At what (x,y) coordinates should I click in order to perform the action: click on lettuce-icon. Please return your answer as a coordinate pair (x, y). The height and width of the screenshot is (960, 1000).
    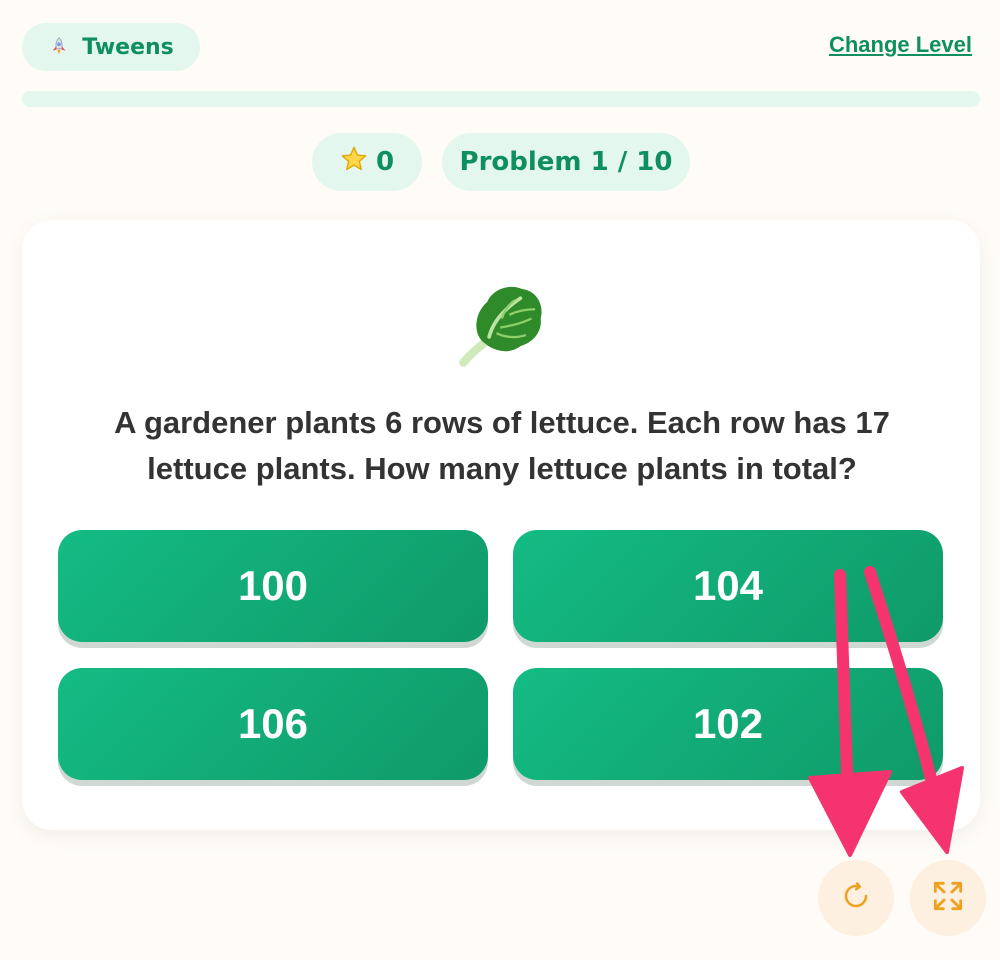
    Looking at the image, I should click on (502, 324).